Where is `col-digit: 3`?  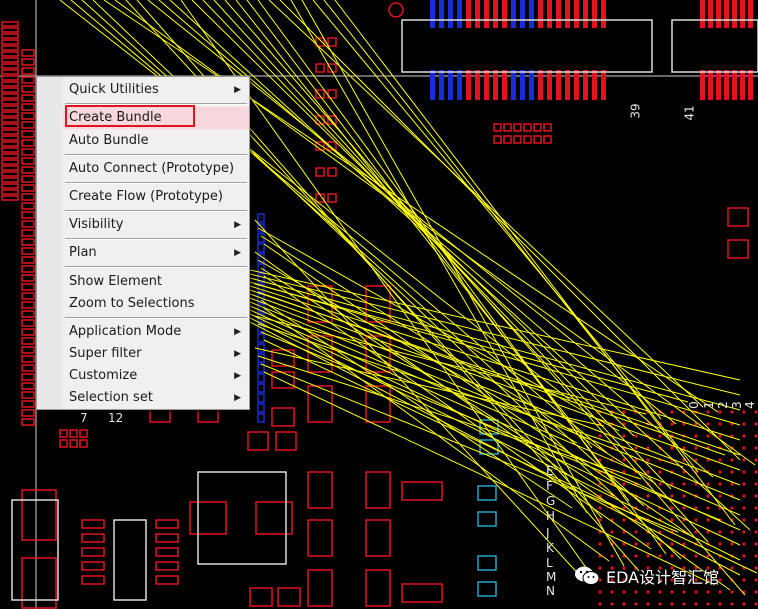
col-digit: 3 is located at coordinates (736, 405).